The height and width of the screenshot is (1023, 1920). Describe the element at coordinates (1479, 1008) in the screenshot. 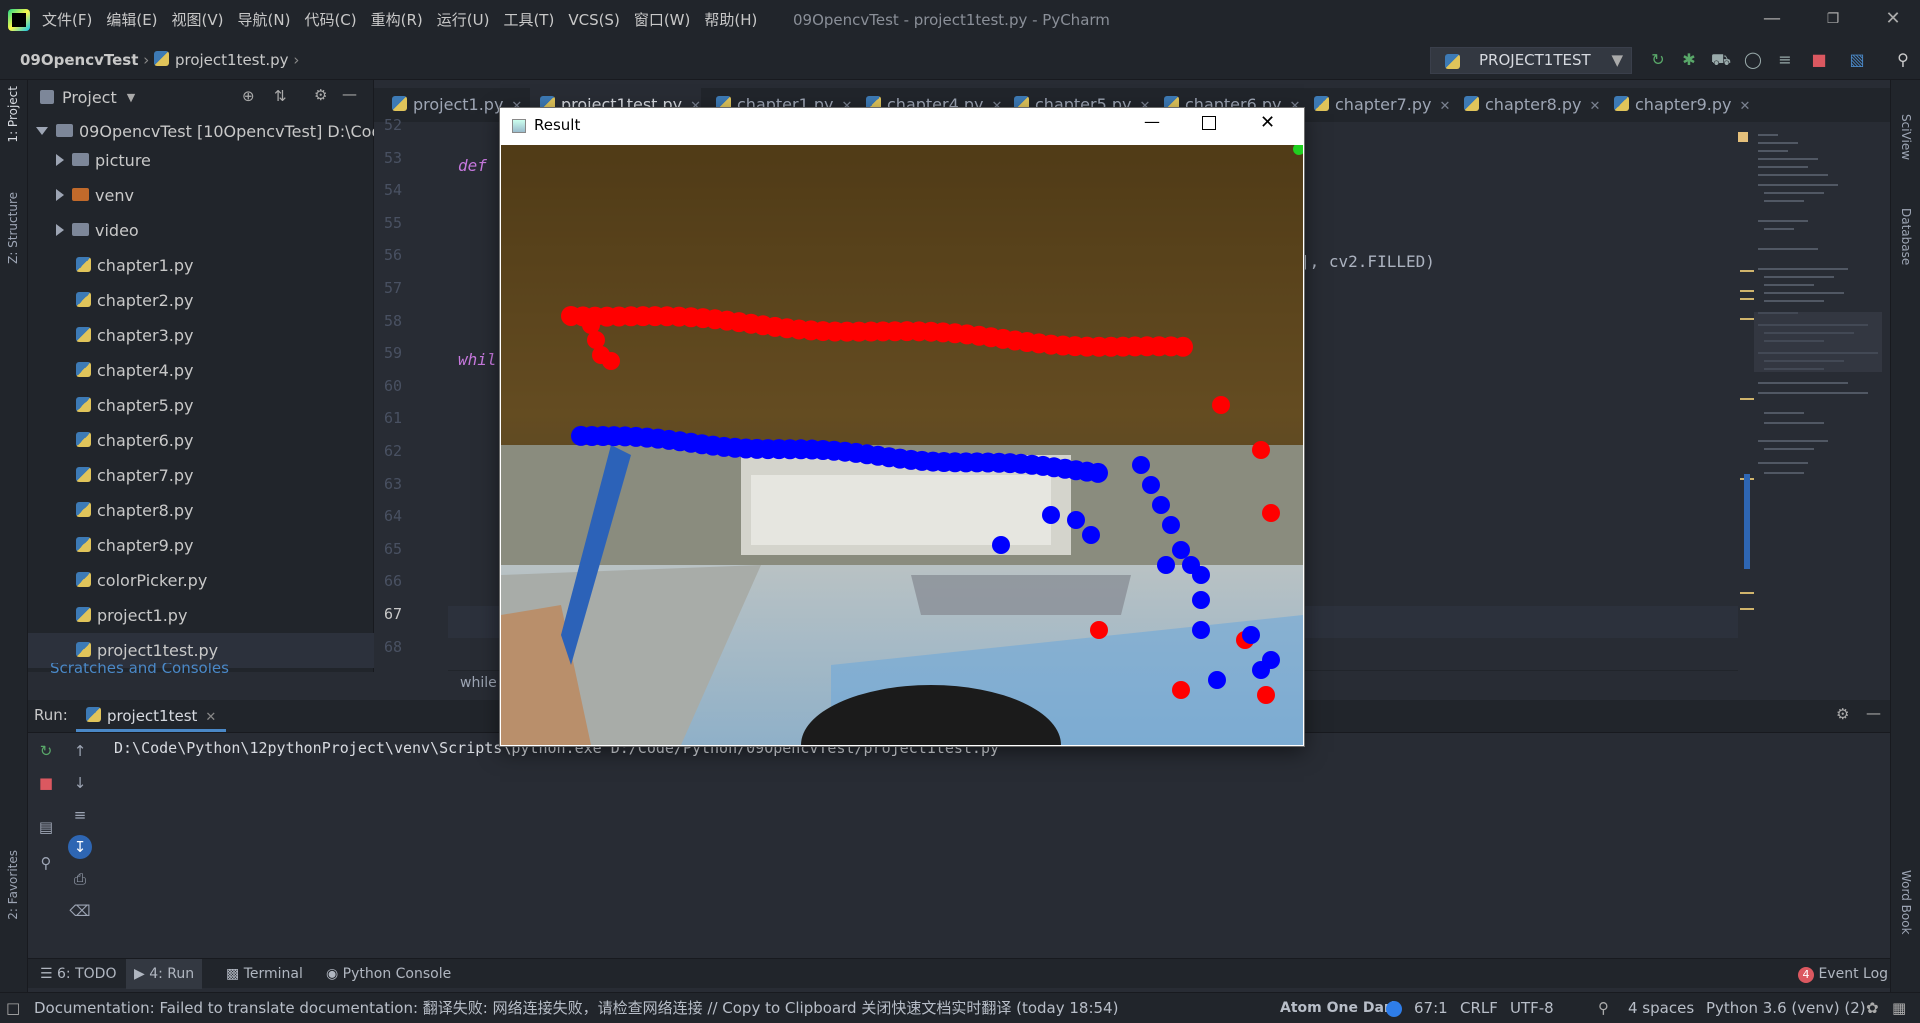

I see `line-ending: CRLF` at that location.